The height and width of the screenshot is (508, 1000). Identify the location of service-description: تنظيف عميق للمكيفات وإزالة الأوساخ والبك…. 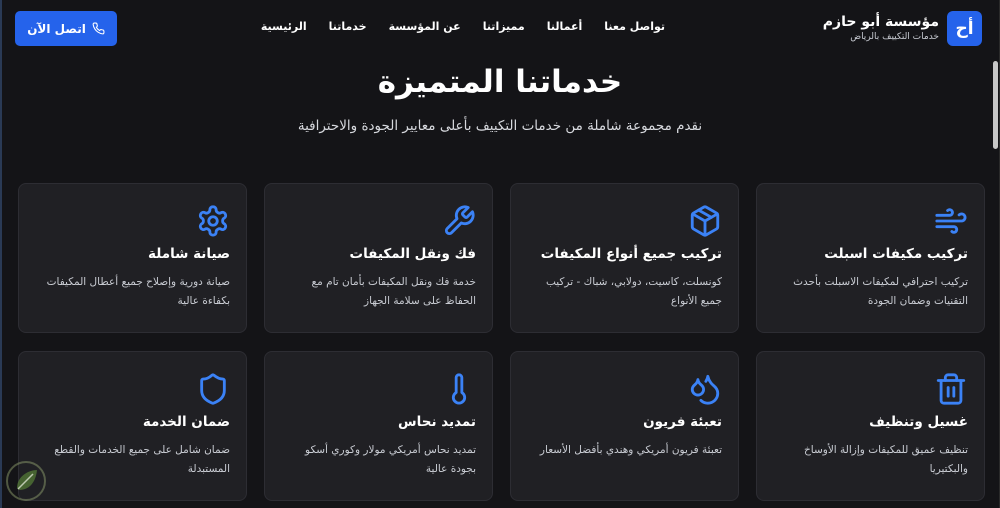
(885, 459).